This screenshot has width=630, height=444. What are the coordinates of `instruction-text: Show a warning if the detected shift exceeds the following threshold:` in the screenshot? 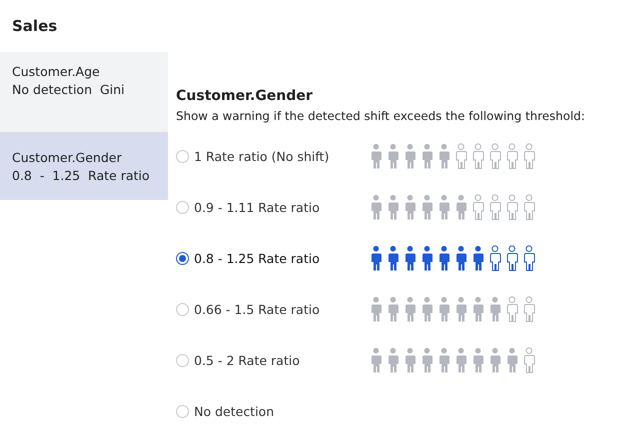 It's located at (381, 116).